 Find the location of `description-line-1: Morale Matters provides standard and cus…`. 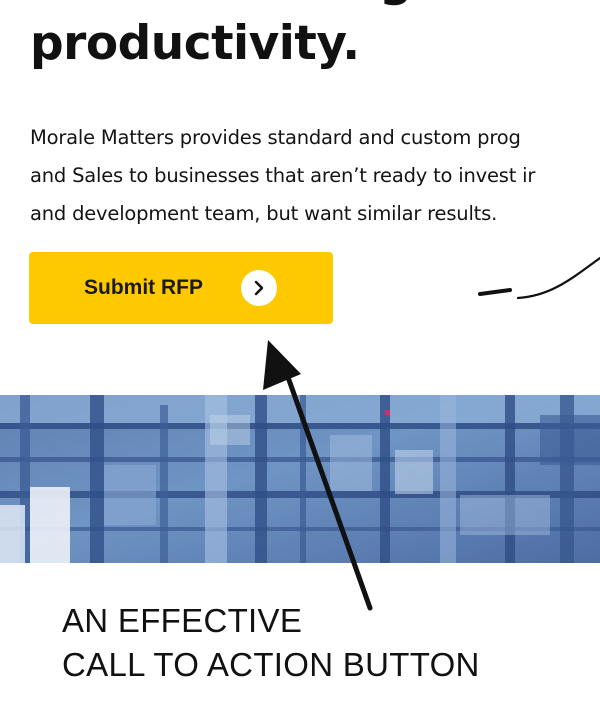

description-line-1: Morale Matters provides standard and cus… is located at coordinates (275, 137).